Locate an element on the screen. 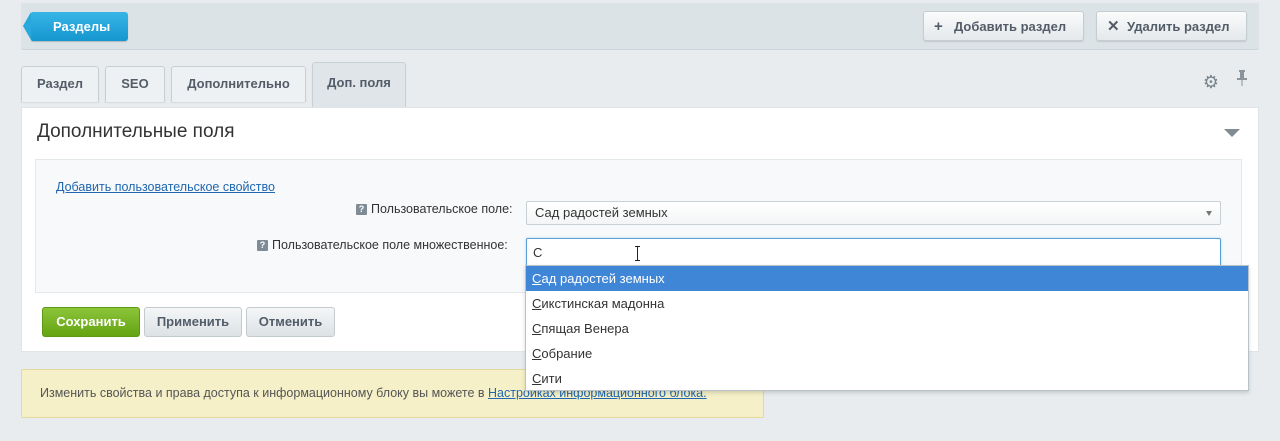  save-button: Сохранить is located at coordinates (91, 322).